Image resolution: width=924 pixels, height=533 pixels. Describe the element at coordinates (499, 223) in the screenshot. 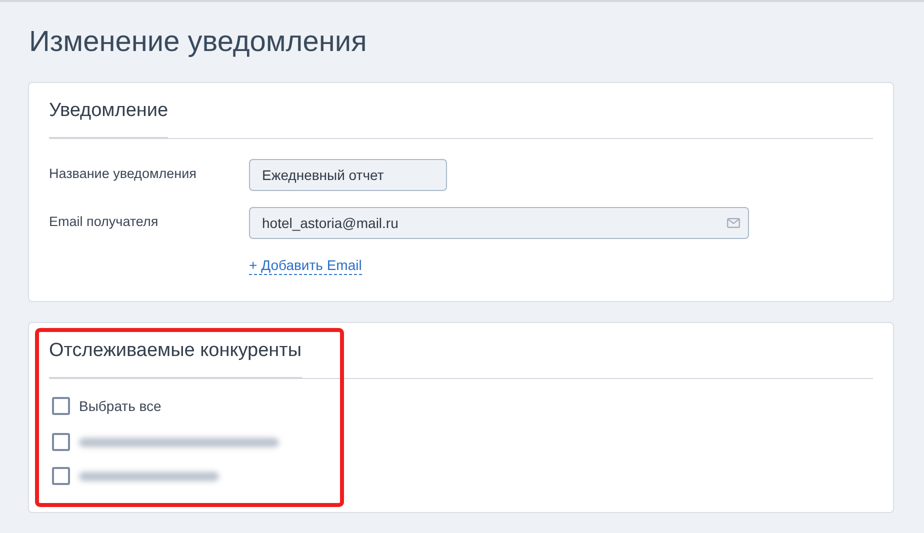

I see `email-field: hotel_astoria@mail.ru` at that location.